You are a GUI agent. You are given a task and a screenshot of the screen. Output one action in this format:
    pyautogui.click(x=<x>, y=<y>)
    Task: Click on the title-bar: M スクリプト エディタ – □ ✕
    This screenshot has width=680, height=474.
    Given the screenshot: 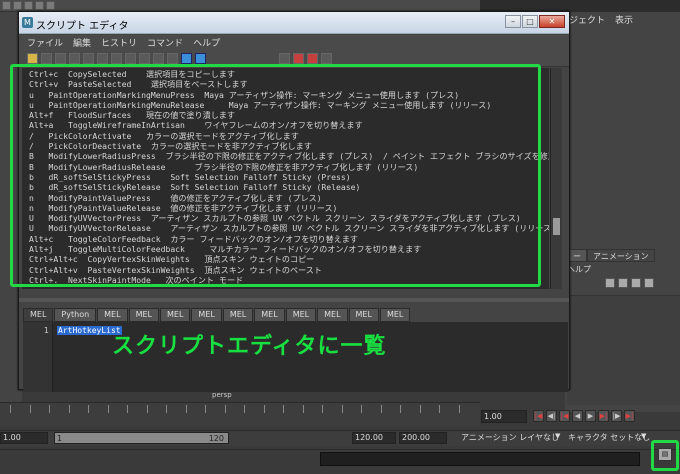 What is the action you would take?
    pyautogui.click(x=294, y=23)
    